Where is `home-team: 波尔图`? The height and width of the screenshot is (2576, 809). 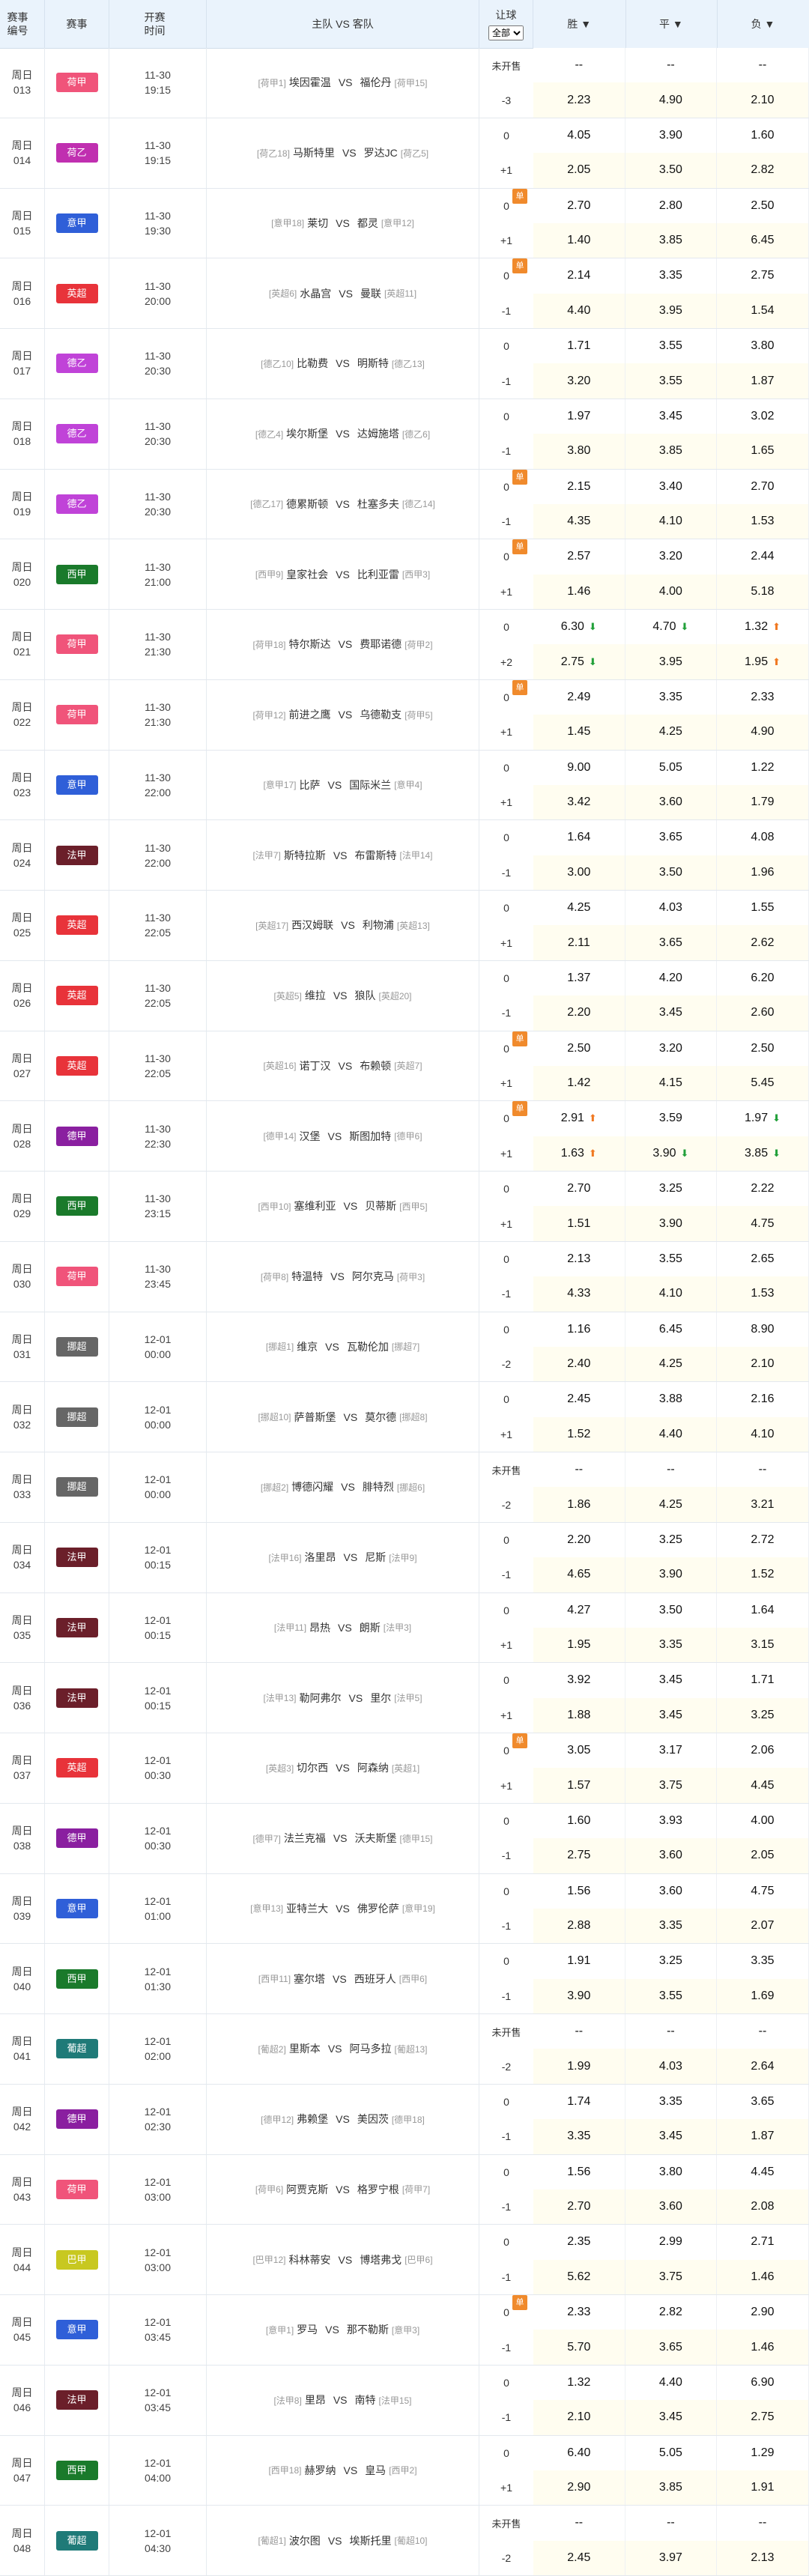
home-team: 波尔图 is located at coordinates (305, 2540).